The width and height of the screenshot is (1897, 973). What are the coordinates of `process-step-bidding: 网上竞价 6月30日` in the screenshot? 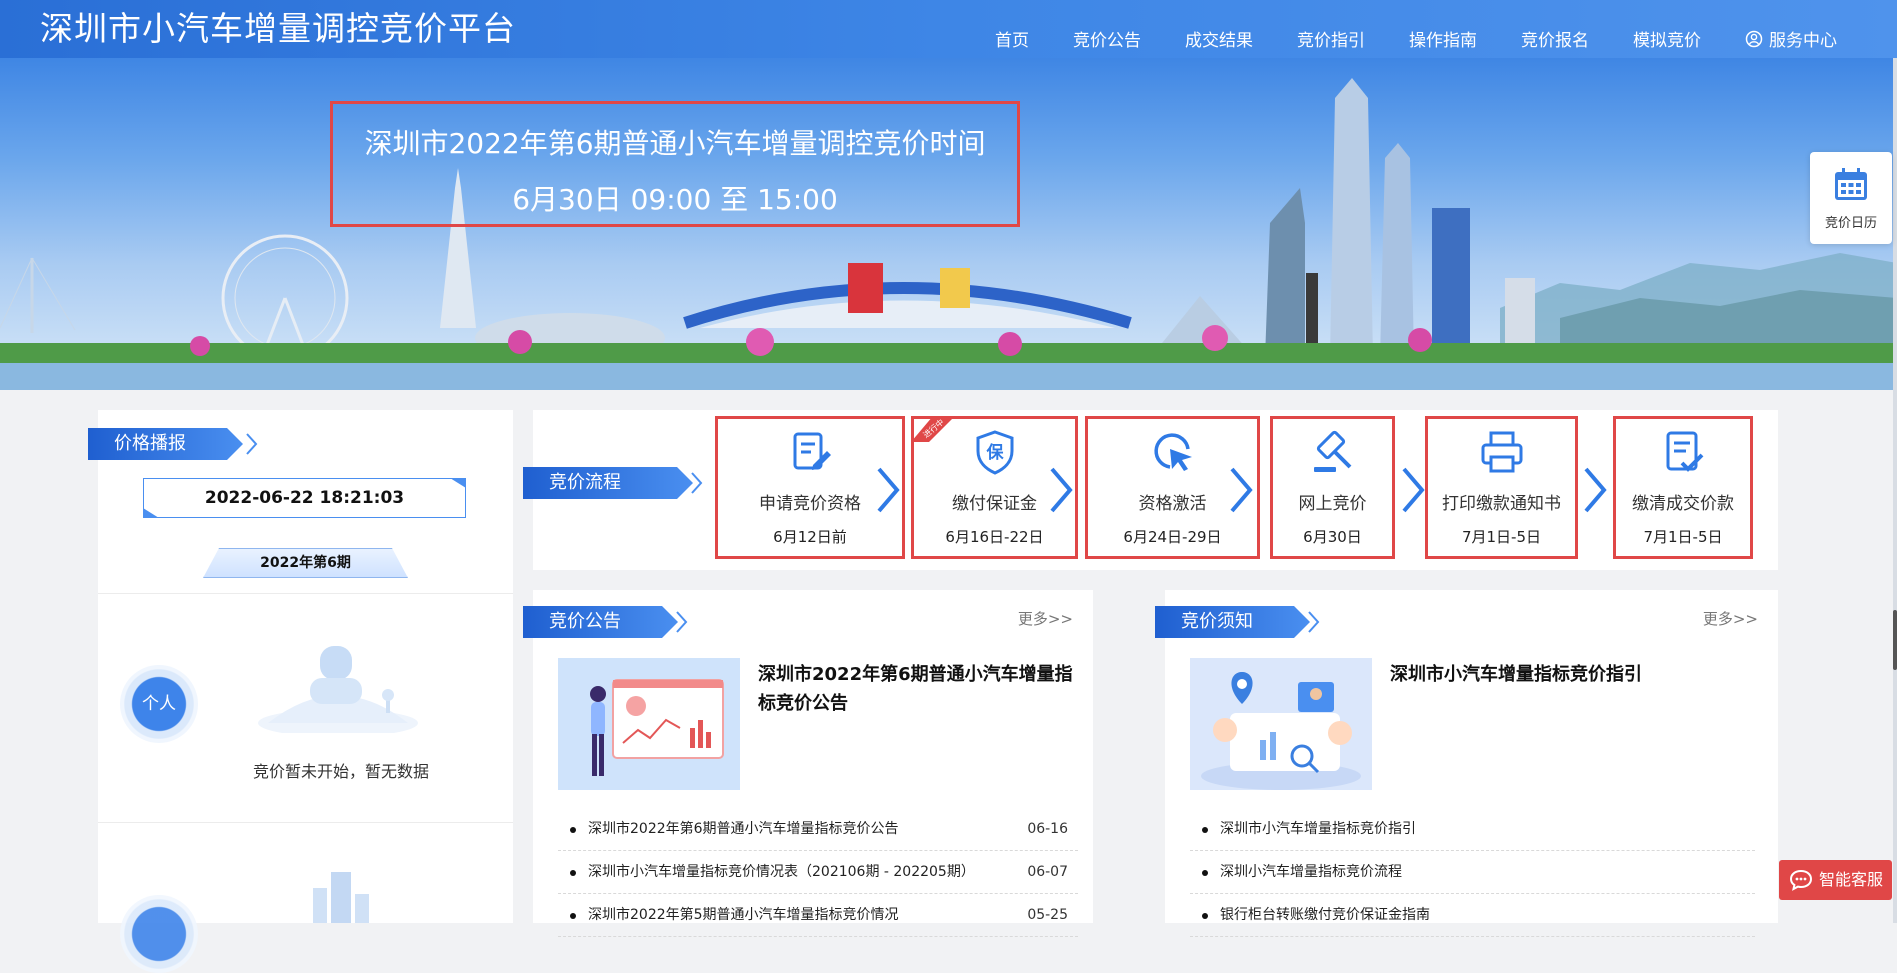 It's located at (1332, 487).